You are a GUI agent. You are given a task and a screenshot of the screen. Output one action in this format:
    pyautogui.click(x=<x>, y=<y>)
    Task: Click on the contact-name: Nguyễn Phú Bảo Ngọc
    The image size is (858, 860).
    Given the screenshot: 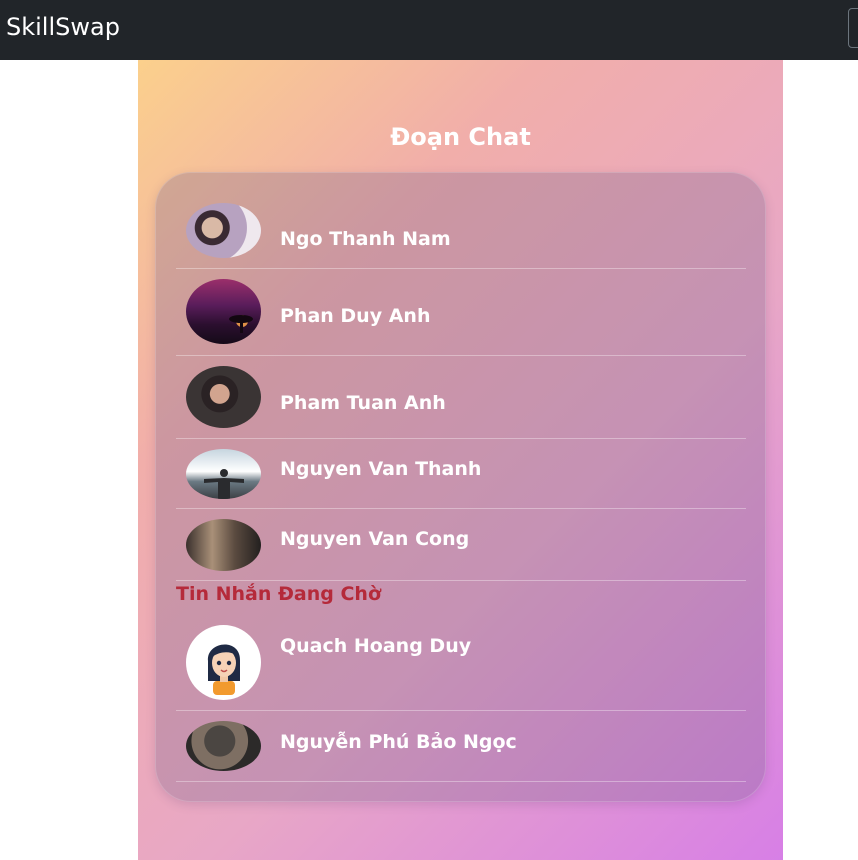 What is the action you would take?
    pyautogui.click(x=398, y=742)
    